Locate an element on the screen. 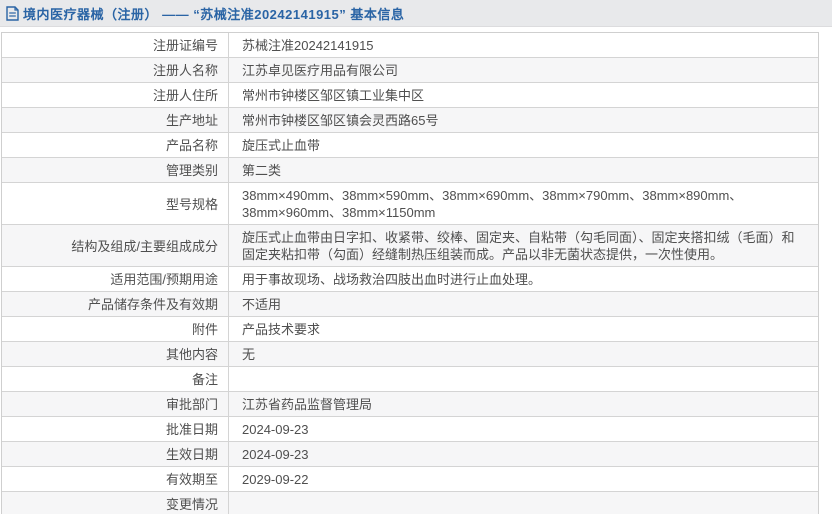  row-label: 变更情况 is located at coordinates (191, 504).